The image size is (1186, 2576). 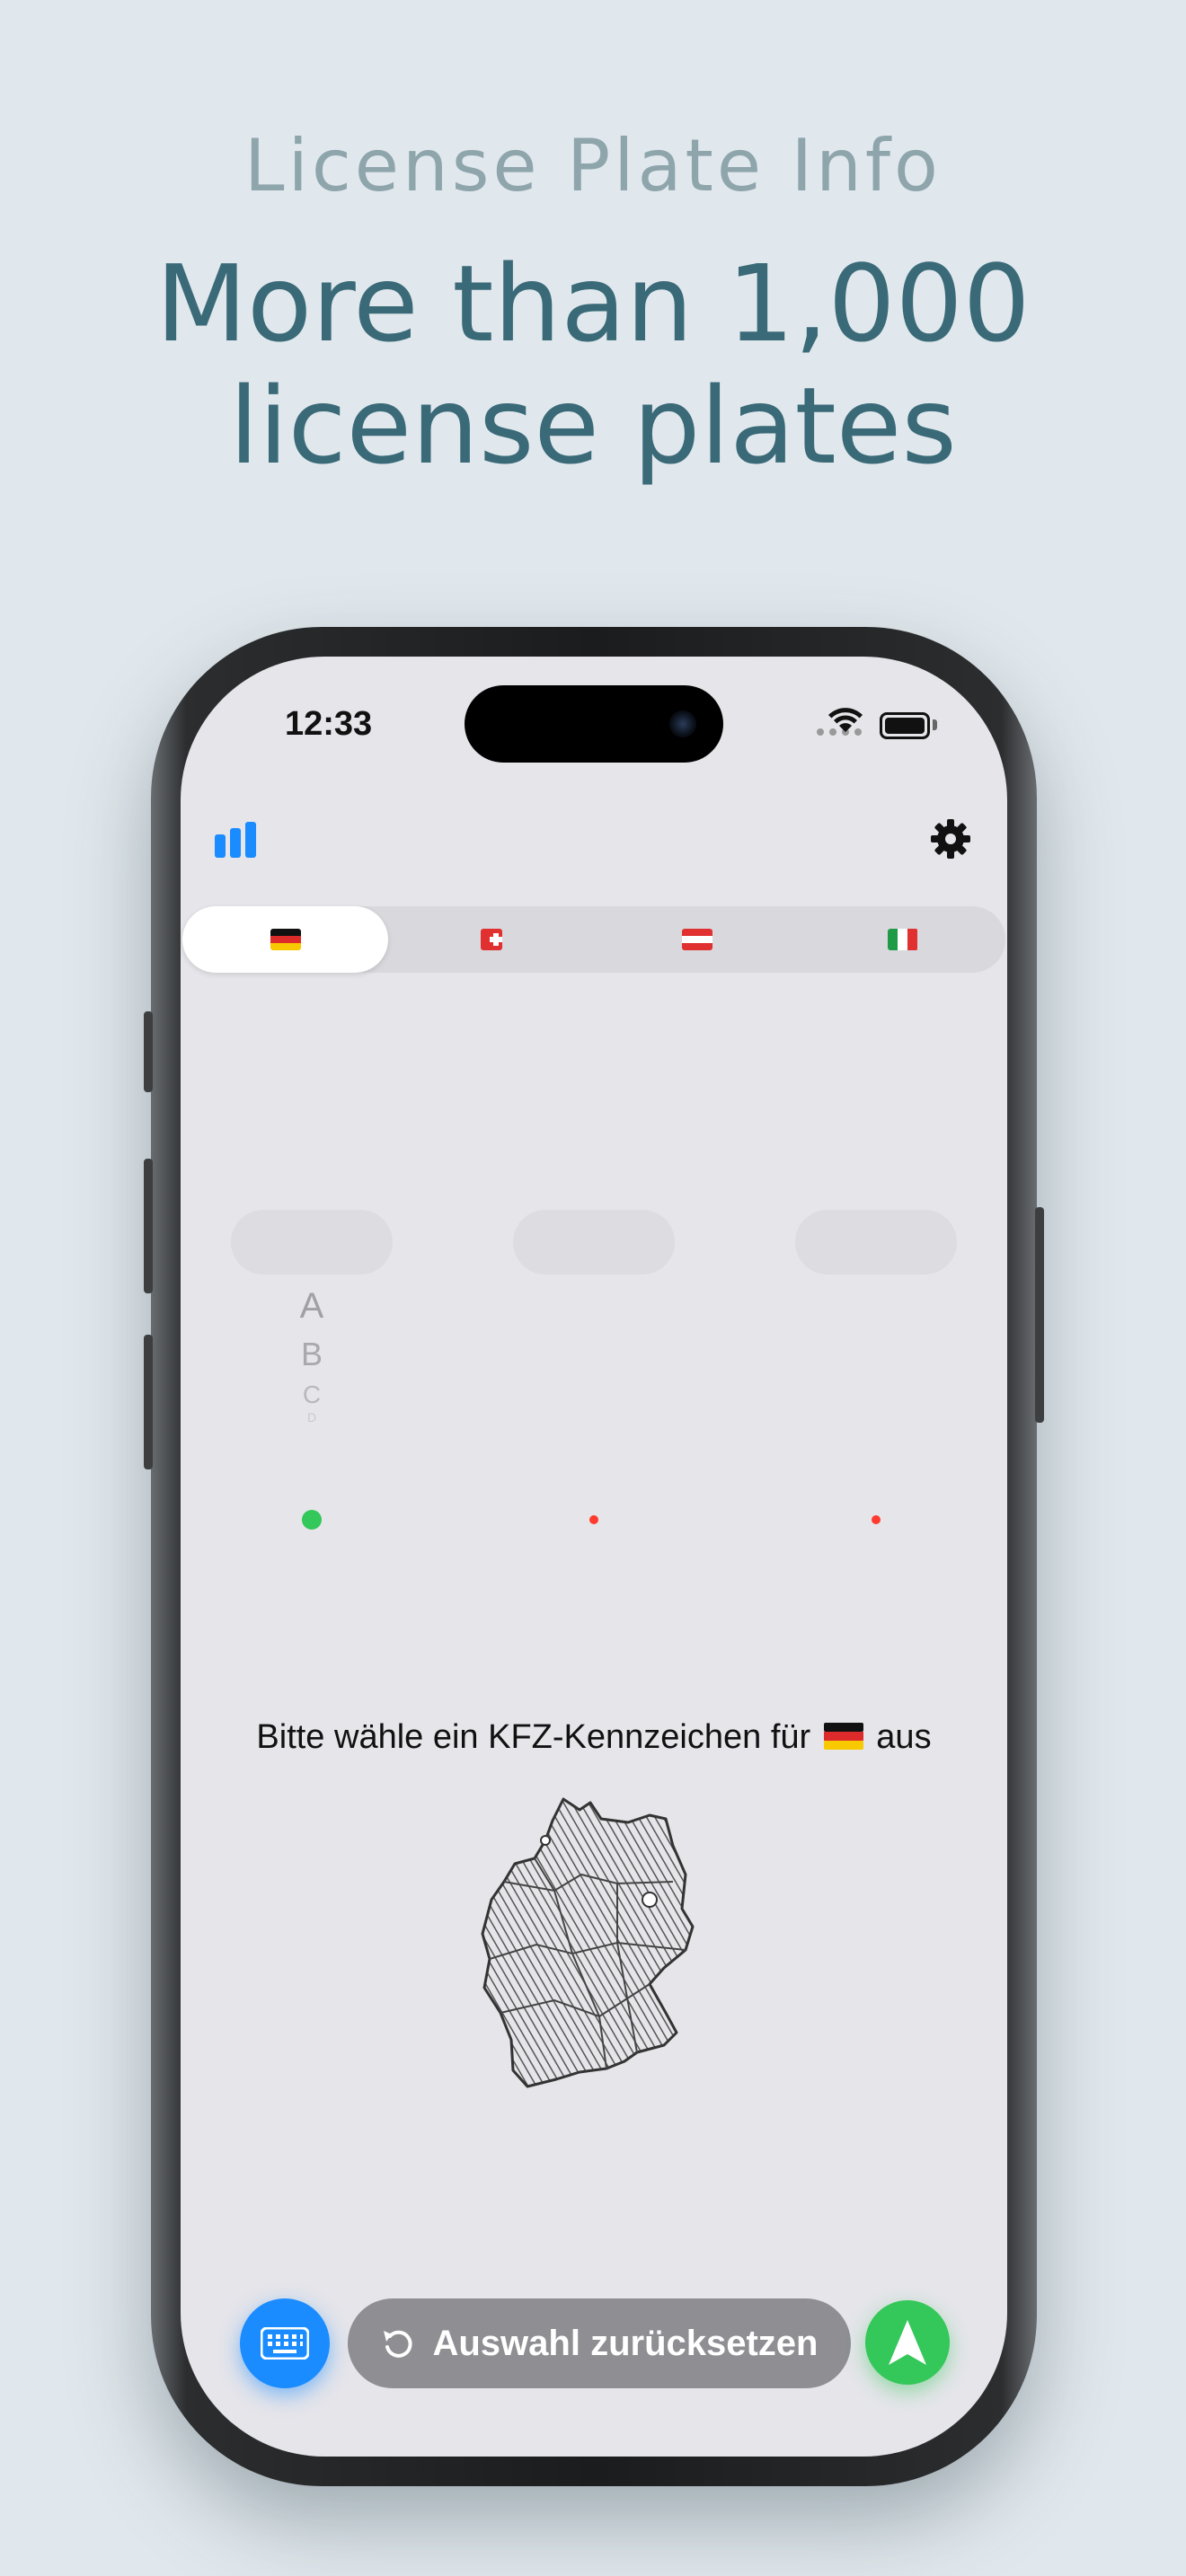 I want to click on headline-line-1: More than 1,000, so click(x=593, y=304).